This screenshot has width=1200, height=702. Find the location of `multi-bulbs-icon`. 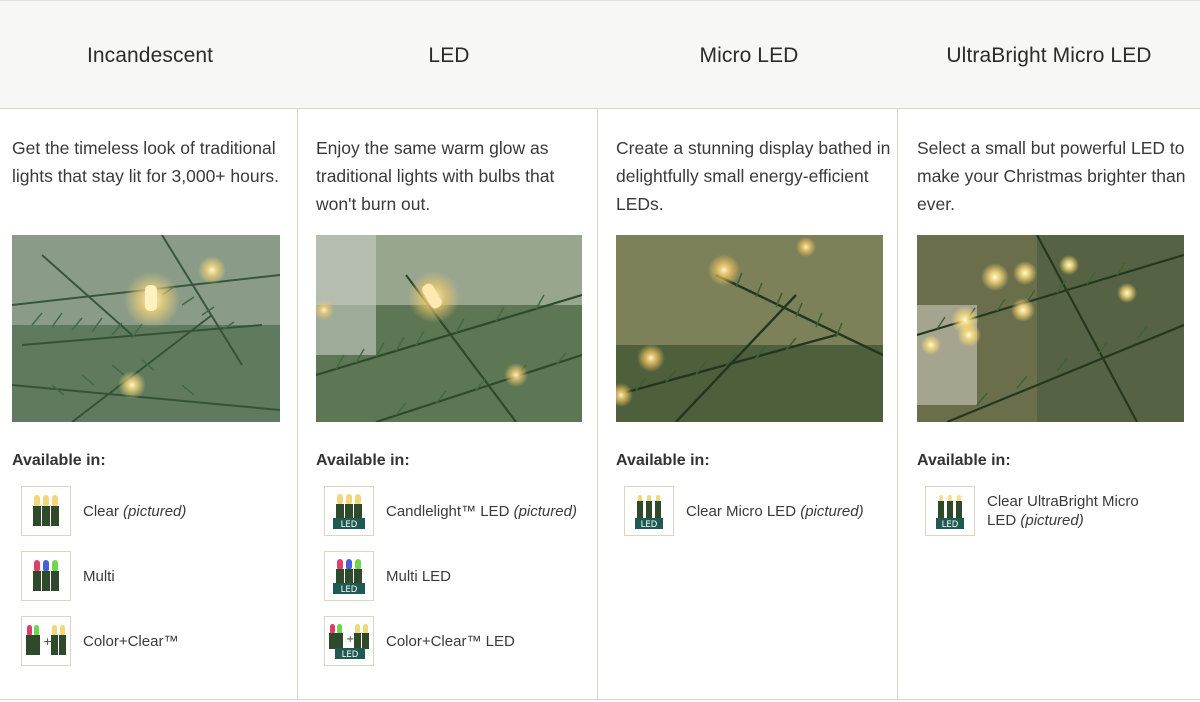

multi-bulbs-icon is located at coordinates (46, 576).